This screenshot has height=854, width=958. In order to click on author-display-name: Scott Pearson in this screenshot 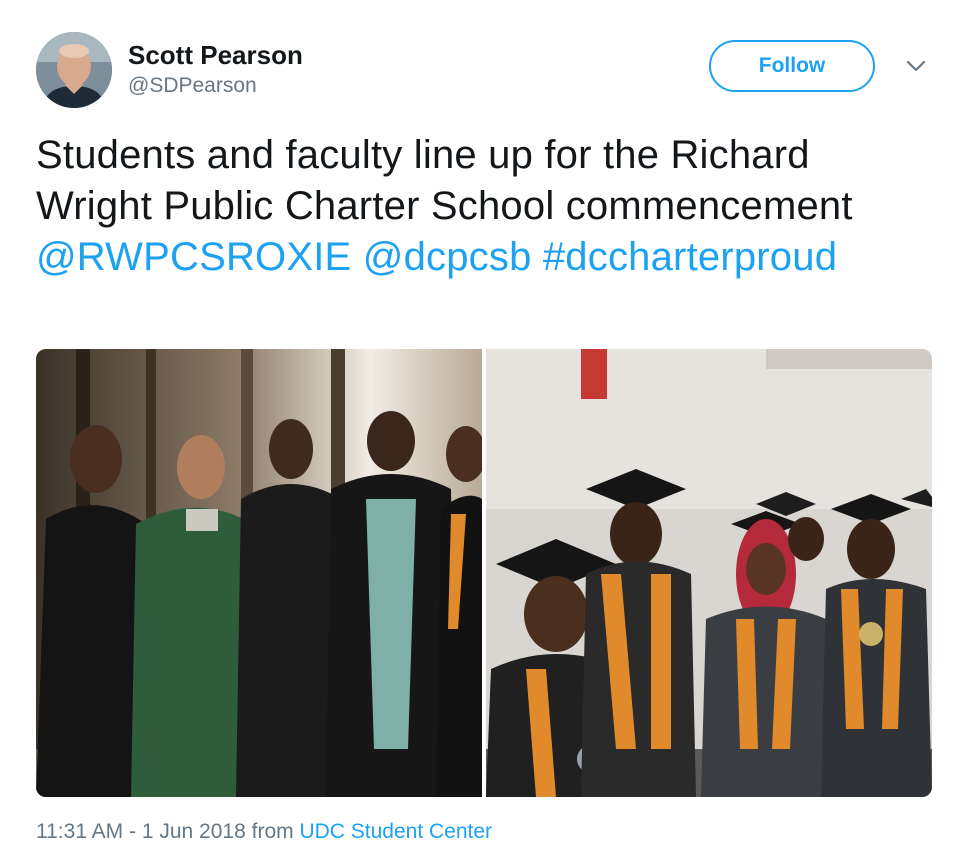, I will do `click(215, 55)`.